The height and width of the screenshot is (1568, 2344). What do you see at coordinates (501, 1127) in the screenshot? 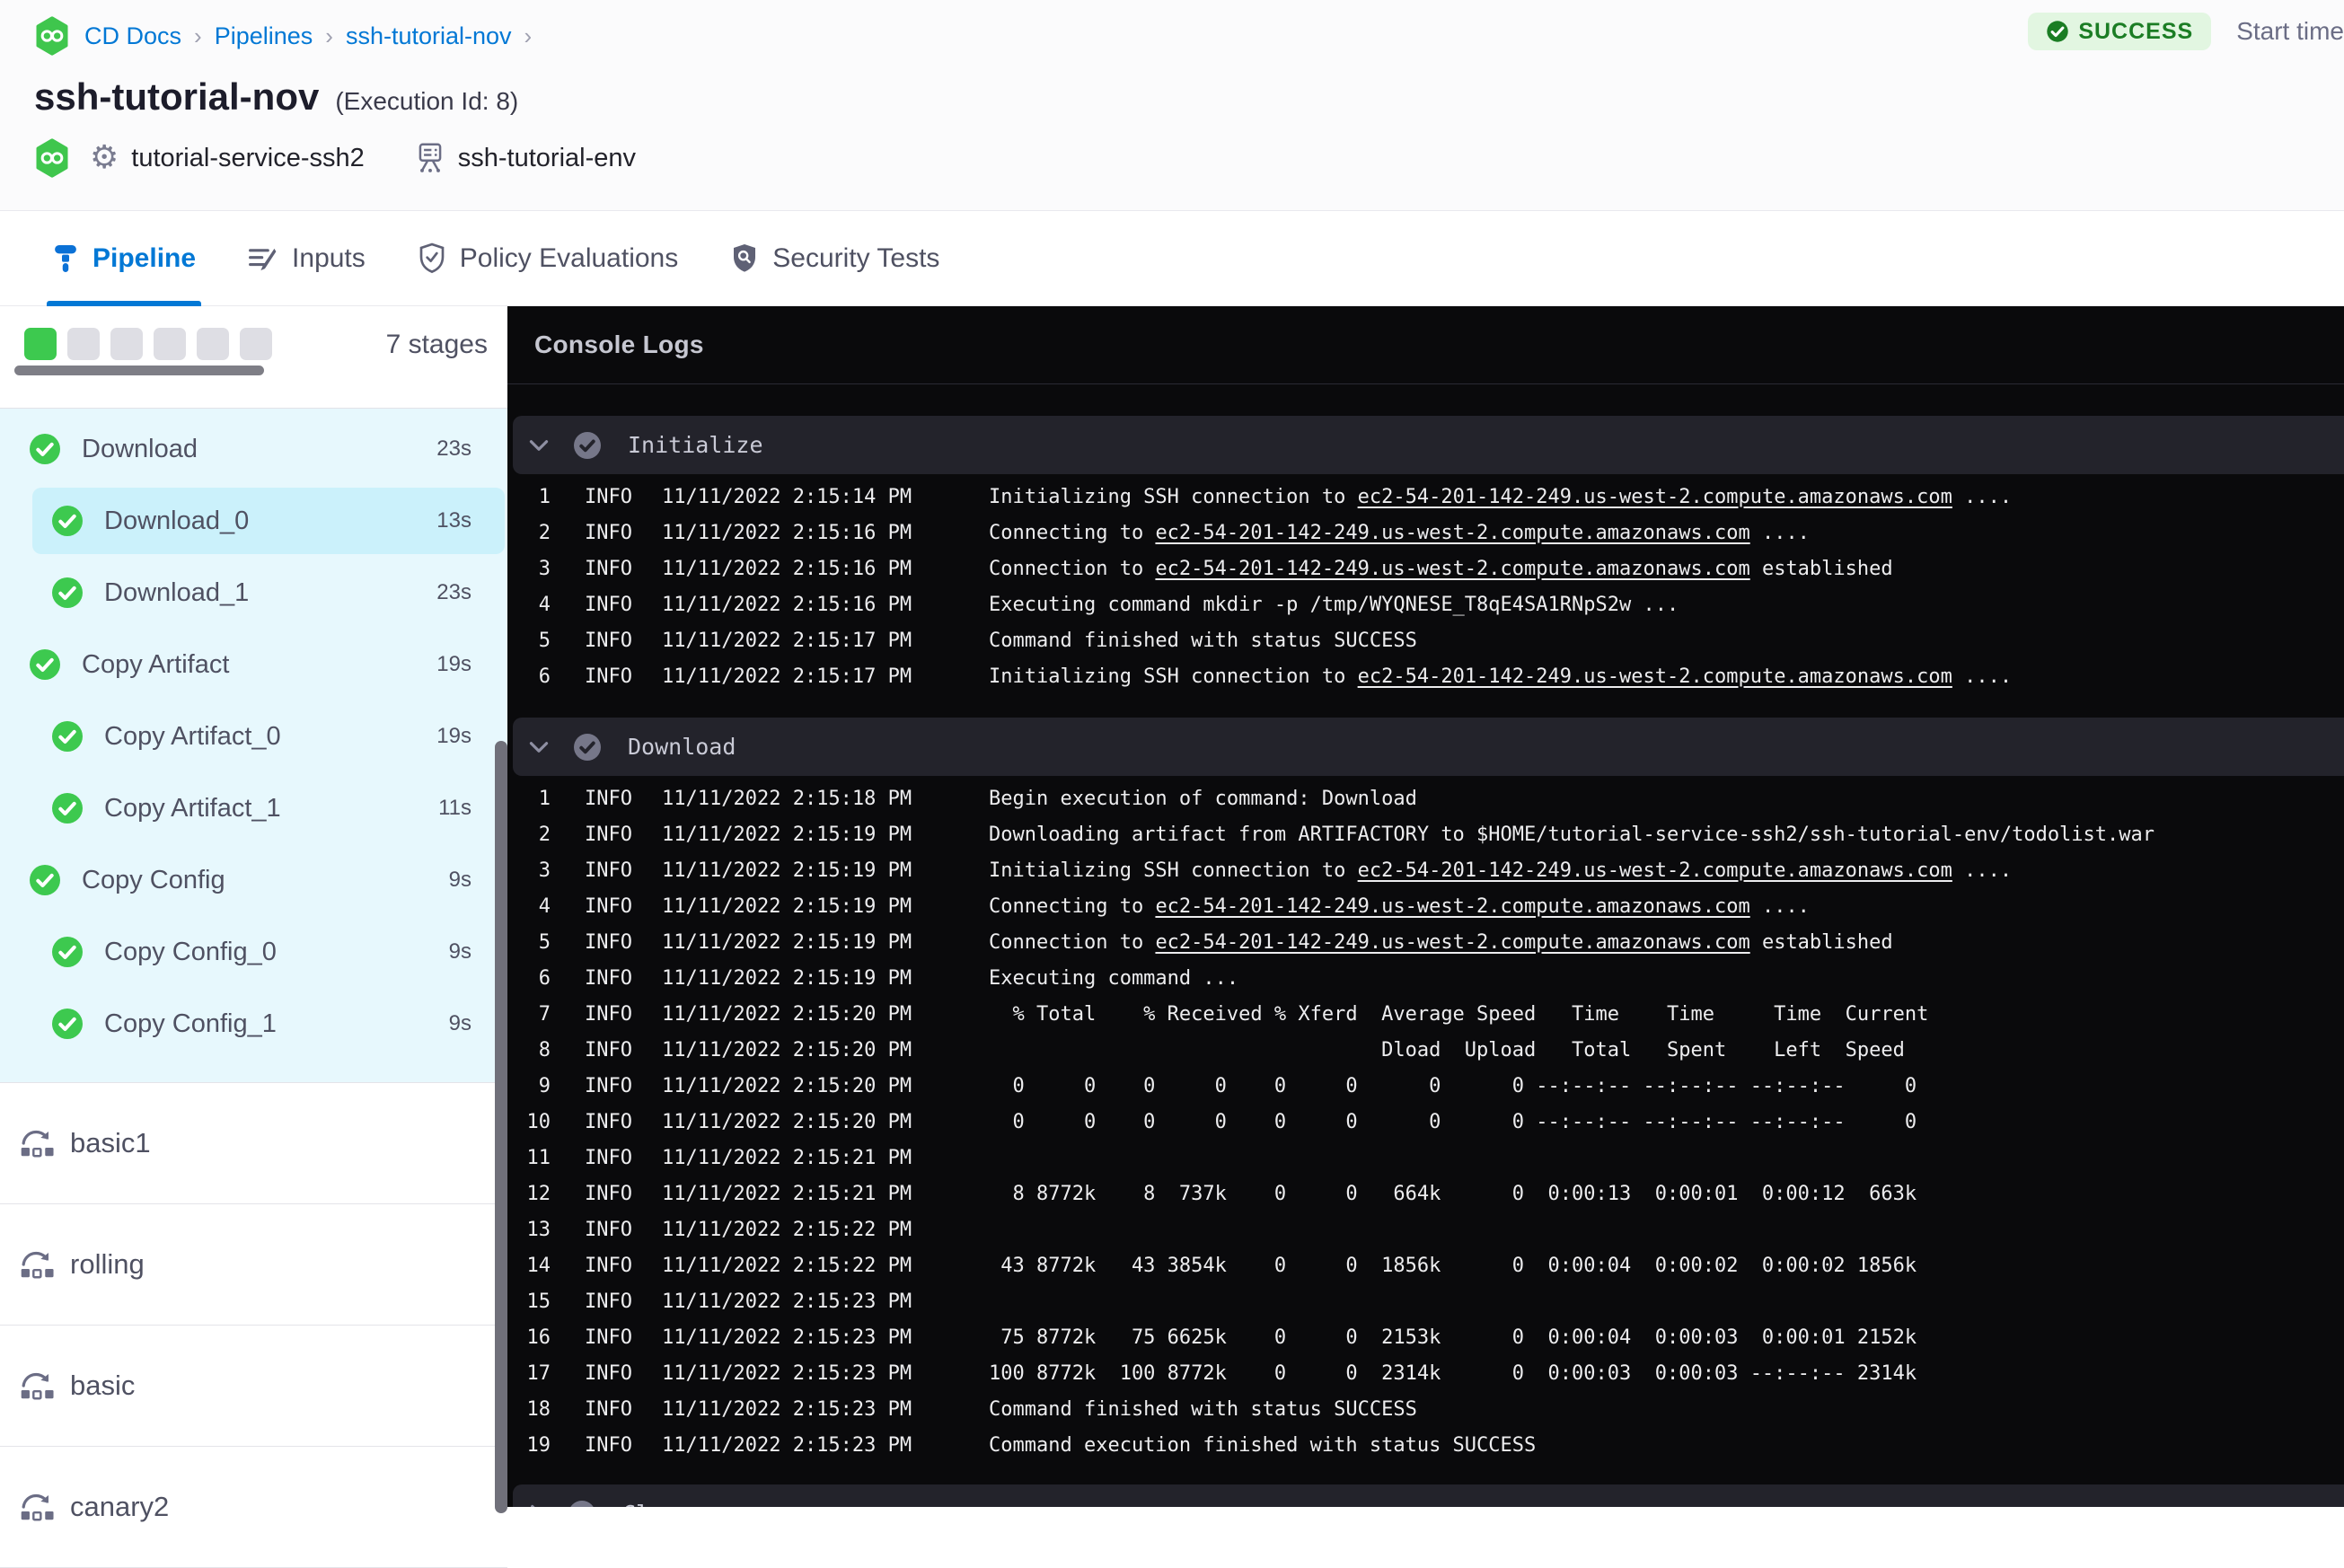
I see `sidebar-scrollbar` at bounding box center [501, 1127].